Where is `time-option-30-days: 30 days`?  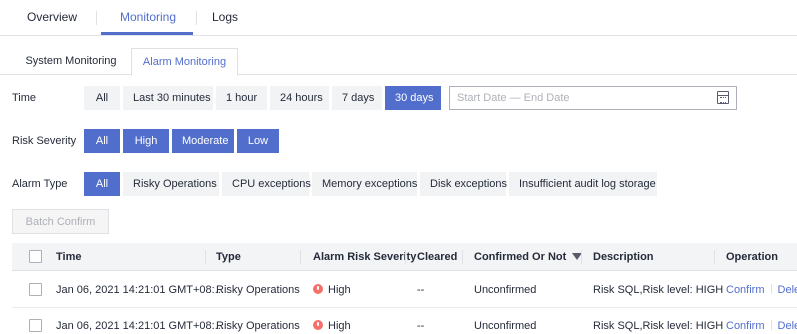 time-option-30-days: 30 days is located at coordinates (413, 98).